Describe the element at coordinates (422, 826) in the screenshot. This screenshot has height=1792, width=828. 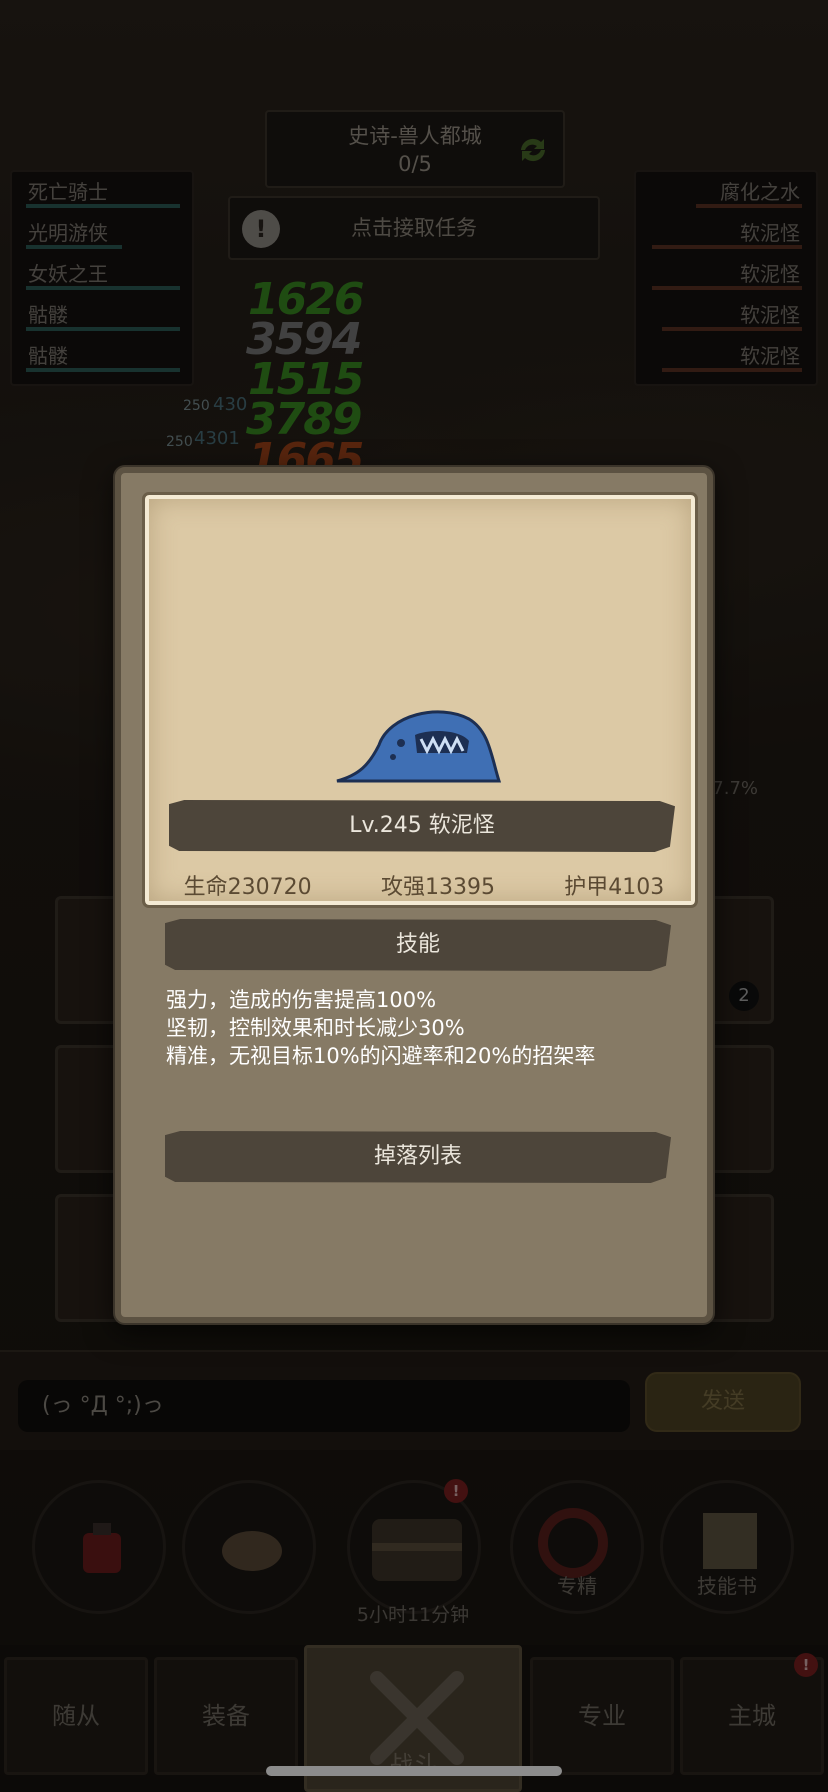
I see `monster-name-banner: Lv.245 软泥怪` at that location.